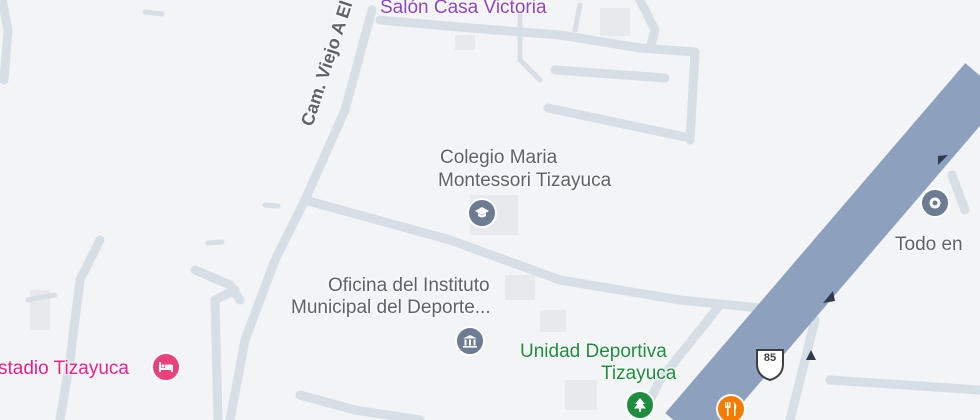  I want to click on government-building-icon, so click(470, 341).